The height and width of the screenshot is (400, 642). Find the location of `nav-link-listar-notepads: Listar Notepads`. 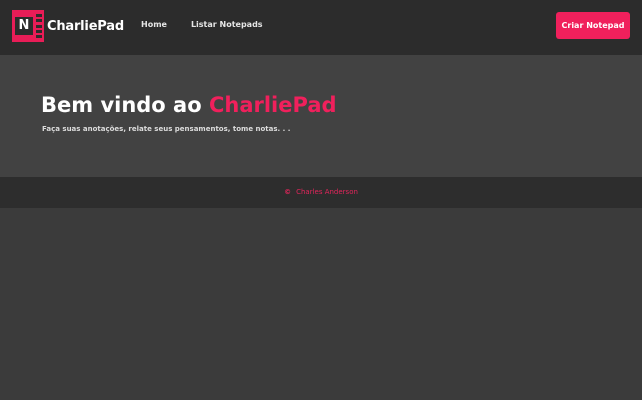

nav-link-listar-notepads: Listar Notepads is located at coordinates (227, 24).